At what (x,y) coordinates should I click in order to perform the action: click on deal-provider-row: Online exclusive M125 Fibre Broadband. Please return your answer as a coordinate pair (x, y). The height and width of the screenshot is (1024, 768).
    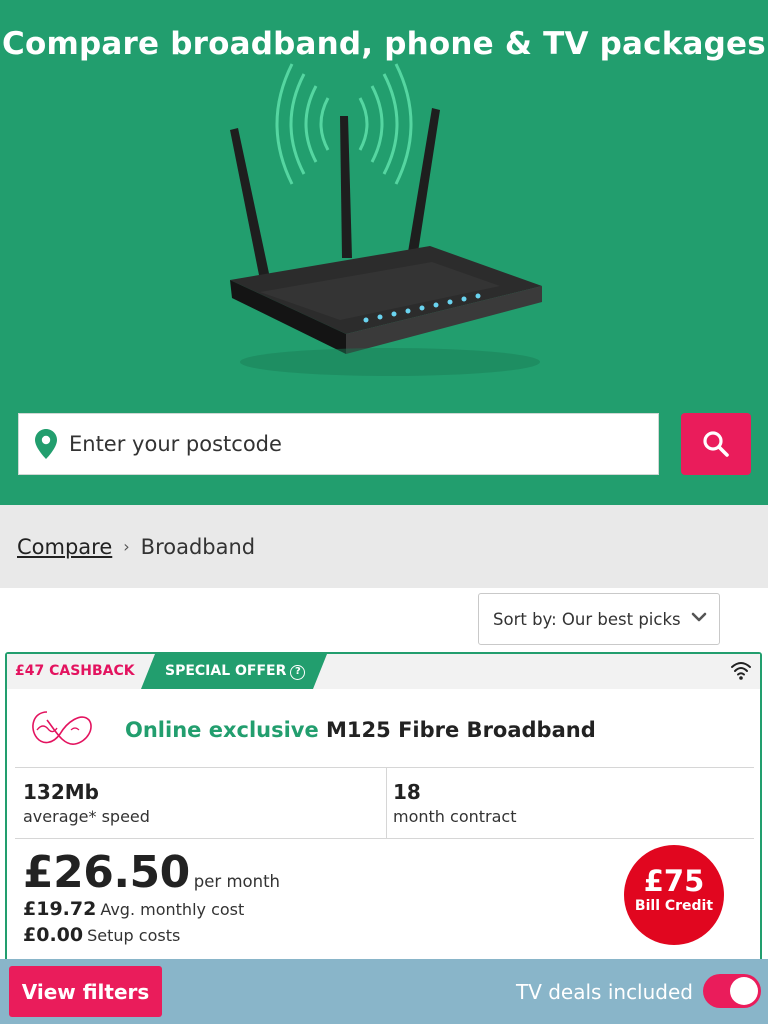
    Looking at the image, I should click on (383, 728).